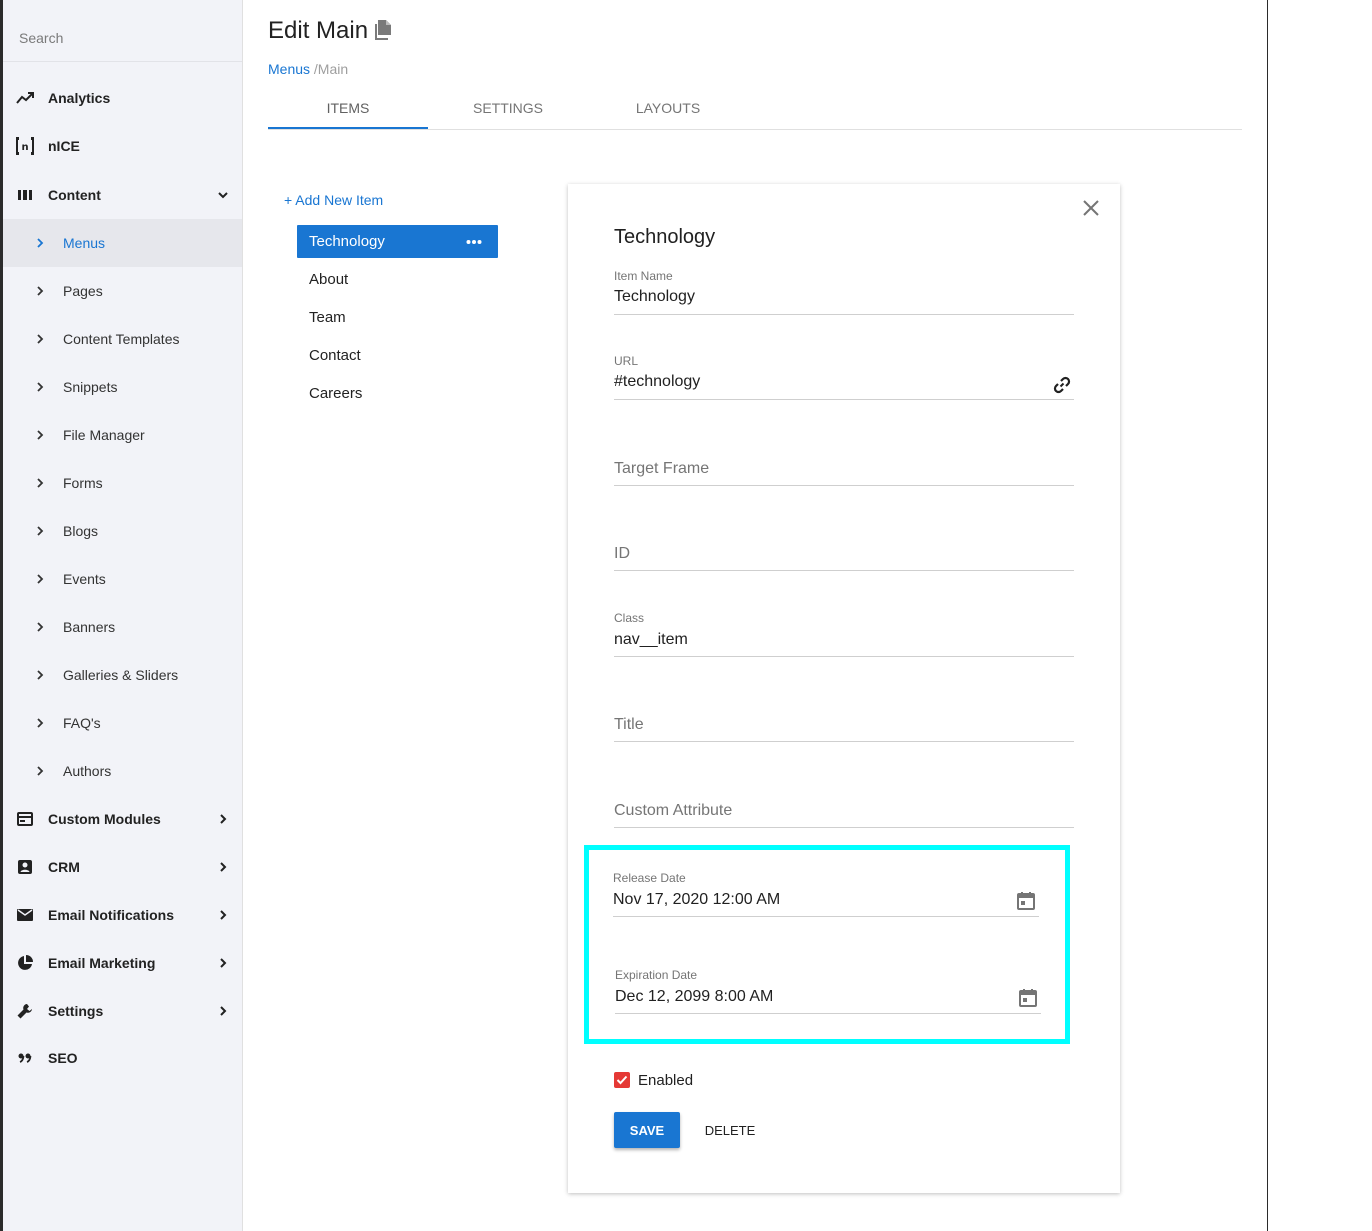 The height and width of the screenshot is (1231, 1372). I want to click on sidebar-subitem-label: Events, so click(84, 579).